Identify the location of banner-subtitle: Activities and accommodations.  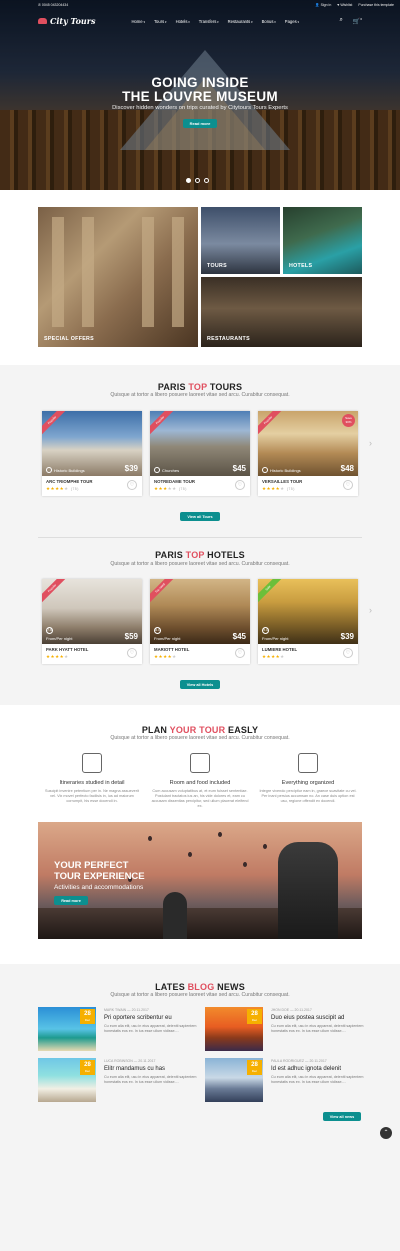
(99, 887).